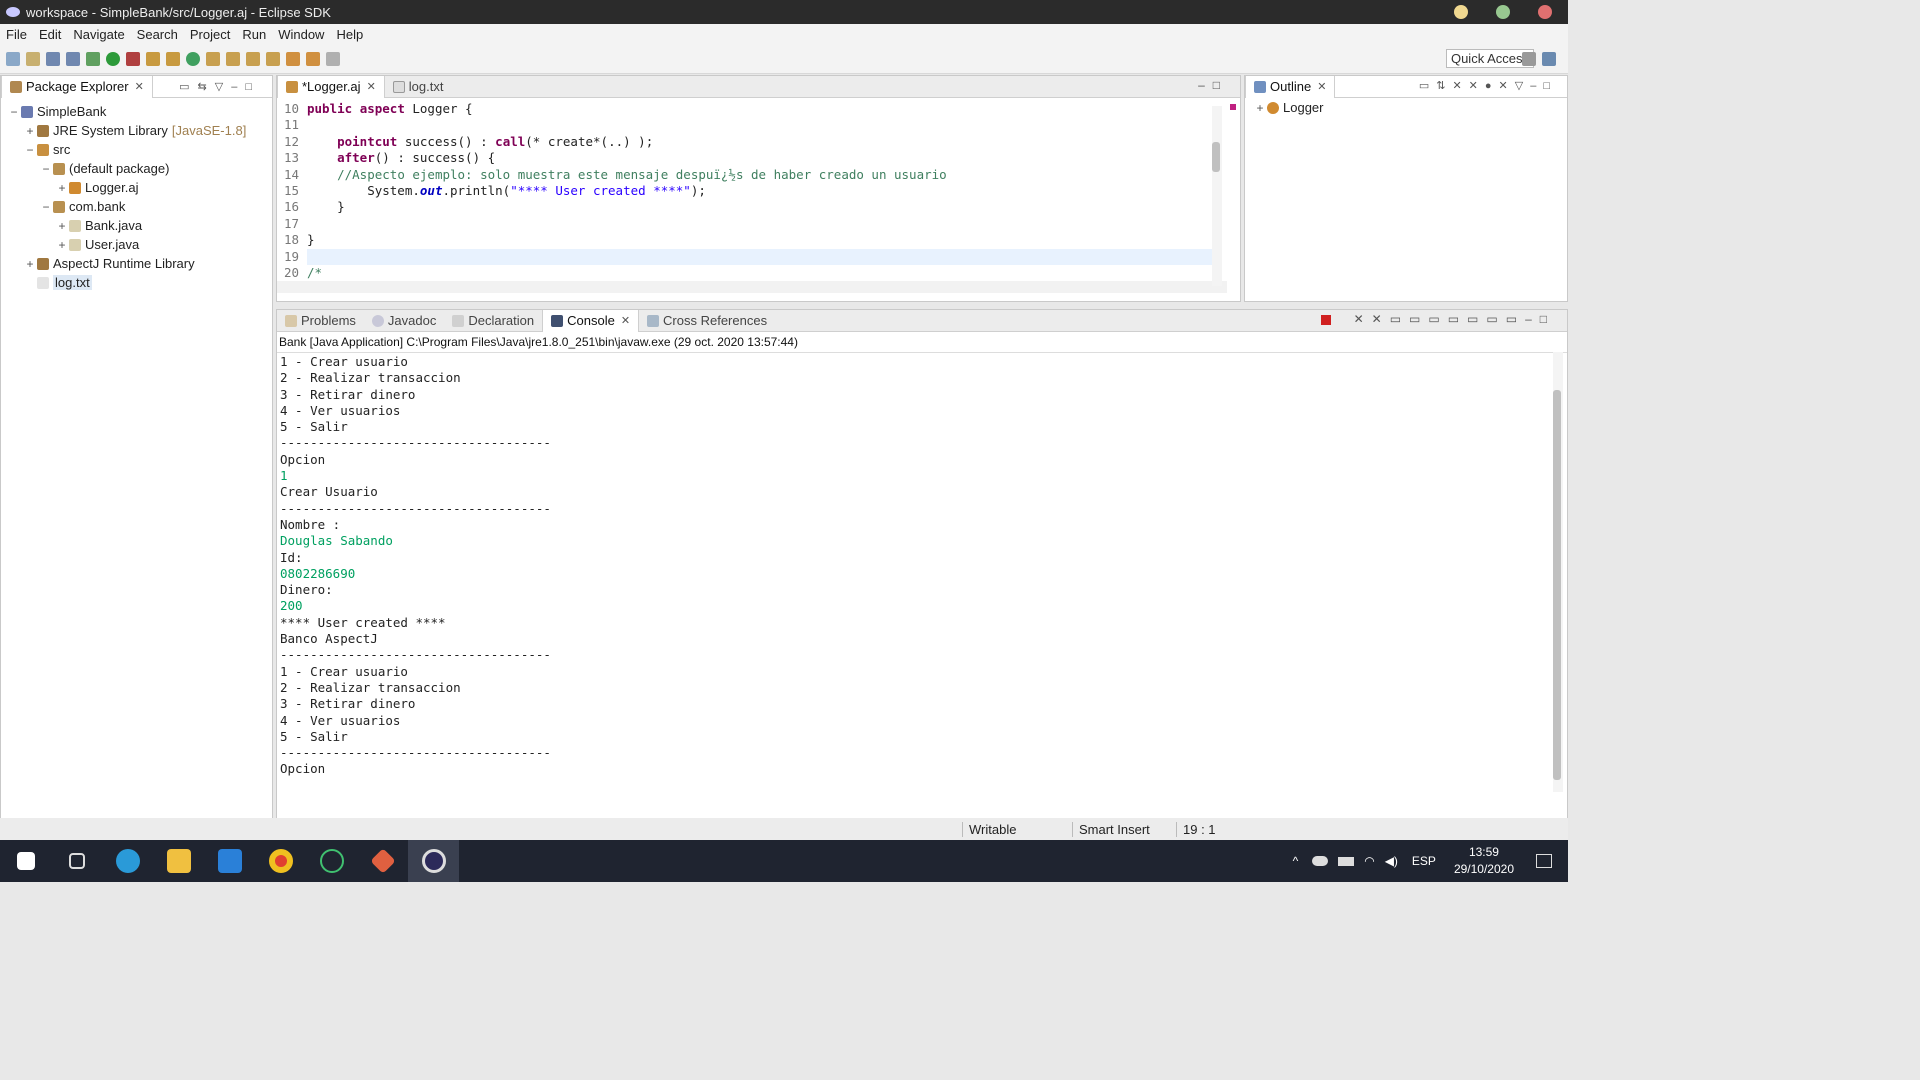 The image size is (1920, 1080). What do you see at coordinates (1461, 12) in the screenshot?
I see `minimize-button` at bounding box center [1461, 12].